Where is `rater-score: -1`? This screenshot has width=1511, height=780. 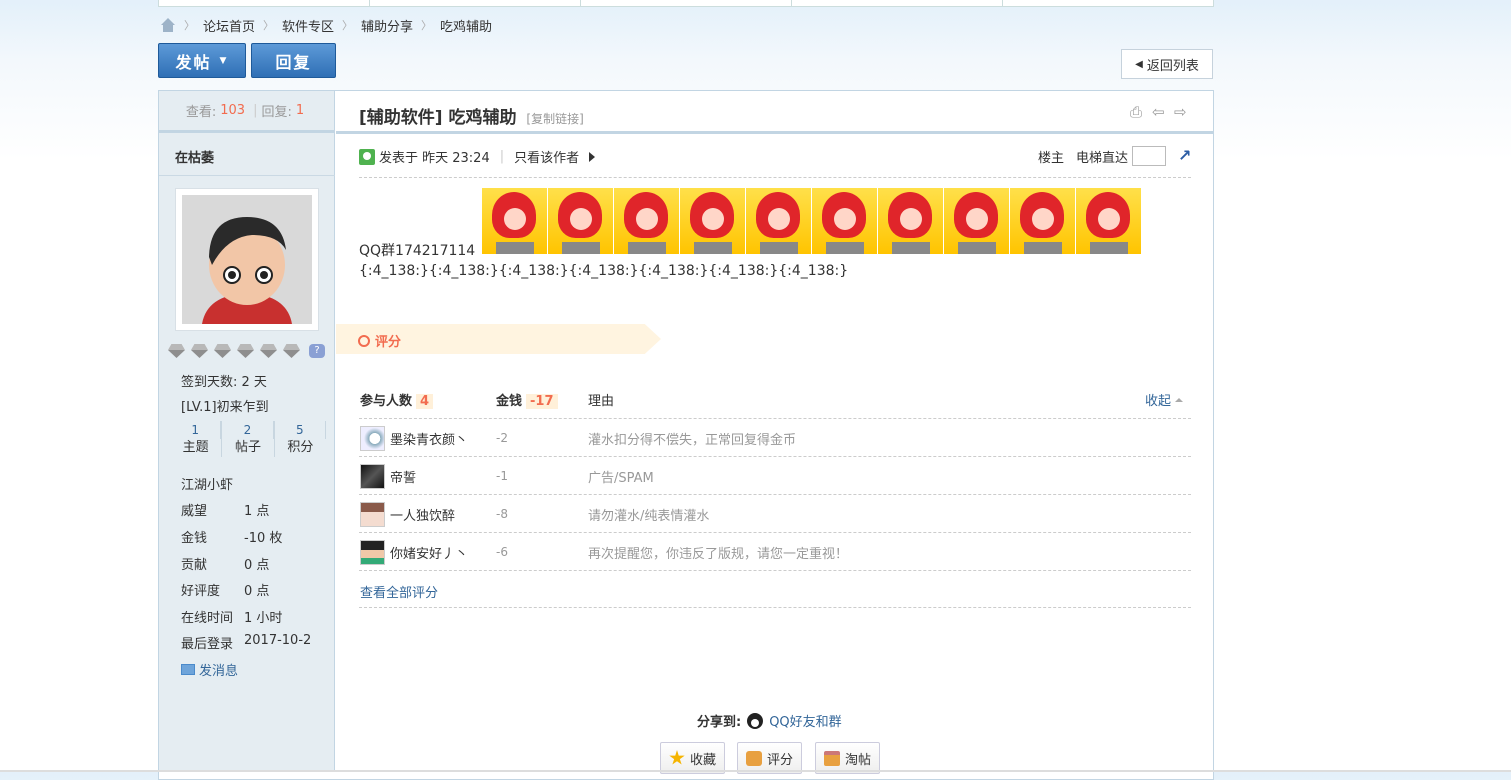 rater-score: -1 is located at coordinates (502, 476).